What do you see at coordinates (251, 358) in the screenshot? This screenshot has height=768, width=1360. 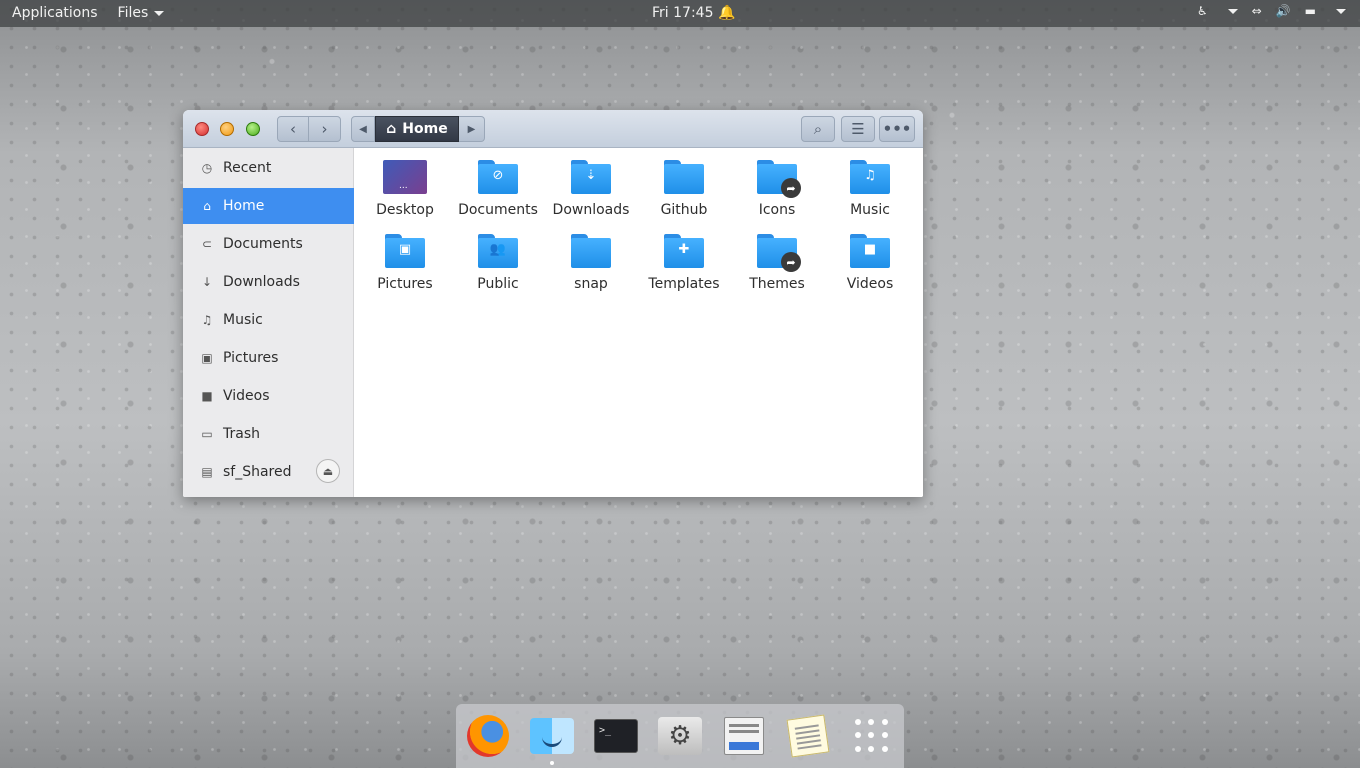 I see `sidebar-item-label: Pictures` at bounding box center [251, 358].